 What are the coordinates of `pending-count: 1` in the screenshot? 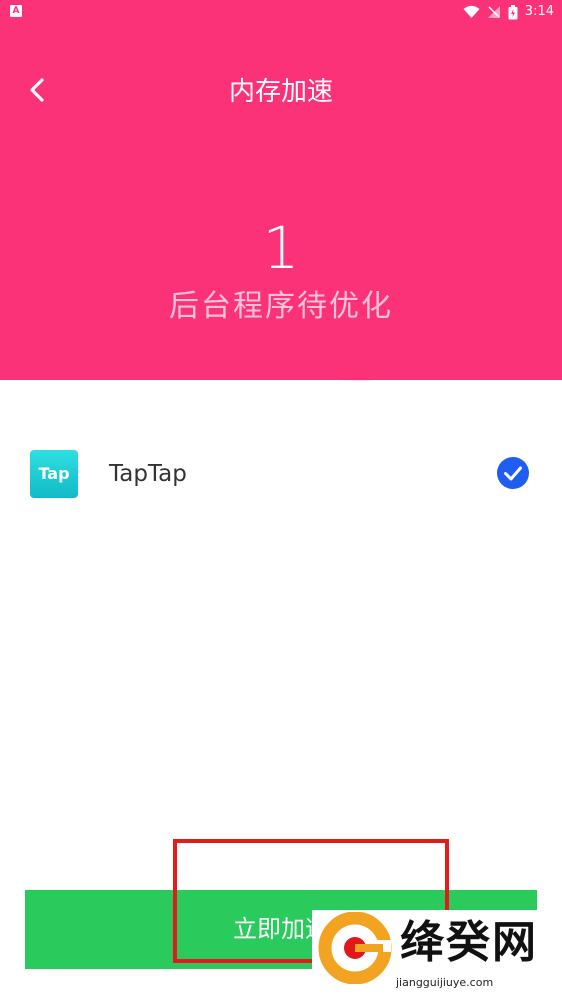 It's located at (281, 248).